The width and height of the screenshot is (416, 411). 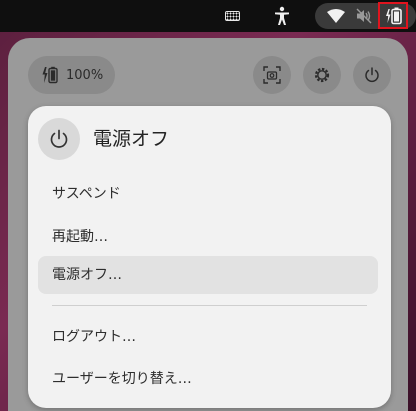 What do you see at coordinates (50, 75) in the screenshot?
I see `battery-icon` at bounding box center [50, 75].